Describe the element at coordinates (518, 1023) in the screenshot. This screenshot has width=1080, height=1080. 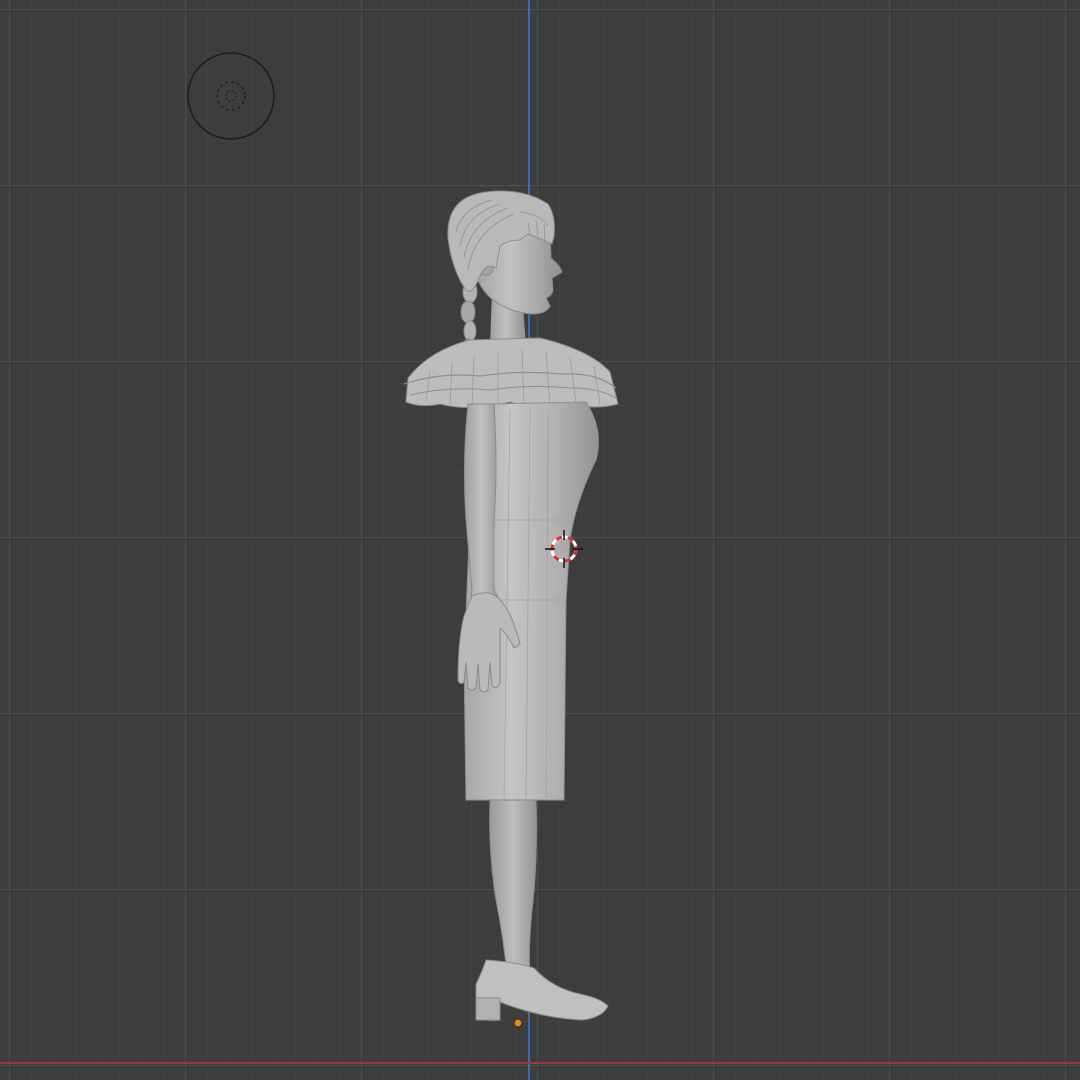
I see `origin-point` at that location.